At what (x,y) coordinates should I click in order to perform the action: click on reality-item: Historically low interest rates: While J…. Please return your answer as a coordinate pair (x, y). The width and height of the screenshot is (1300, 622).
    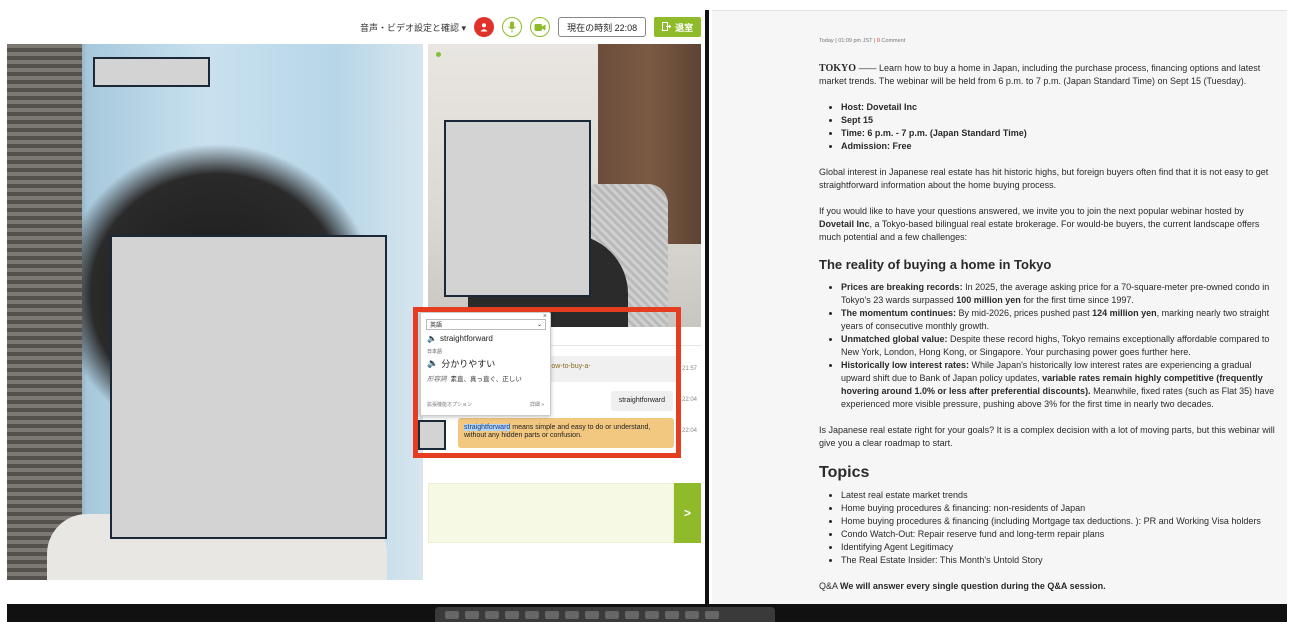
    Looking at the image, I should click on (1061, 385).